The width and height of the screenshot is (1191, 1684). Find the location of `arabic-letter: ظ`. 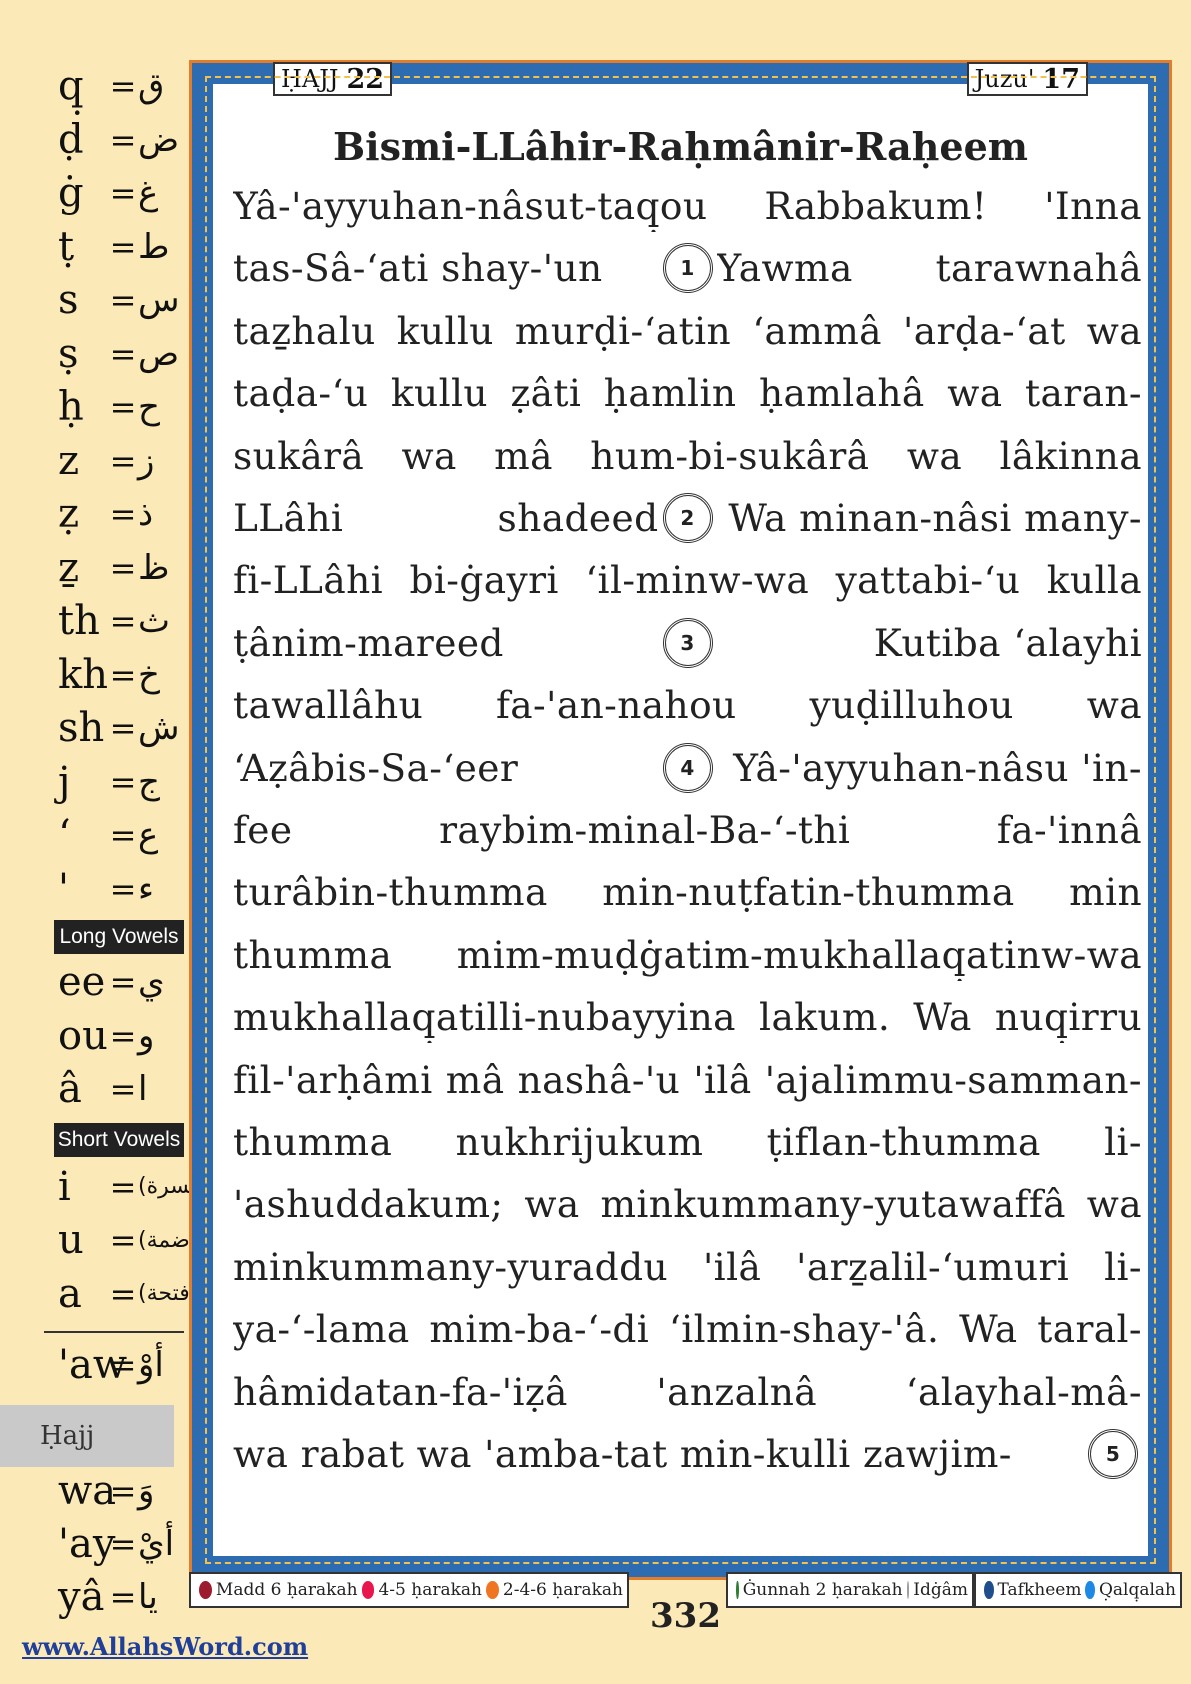

arabic-letter: ظ is located at coordinates (154, 567).